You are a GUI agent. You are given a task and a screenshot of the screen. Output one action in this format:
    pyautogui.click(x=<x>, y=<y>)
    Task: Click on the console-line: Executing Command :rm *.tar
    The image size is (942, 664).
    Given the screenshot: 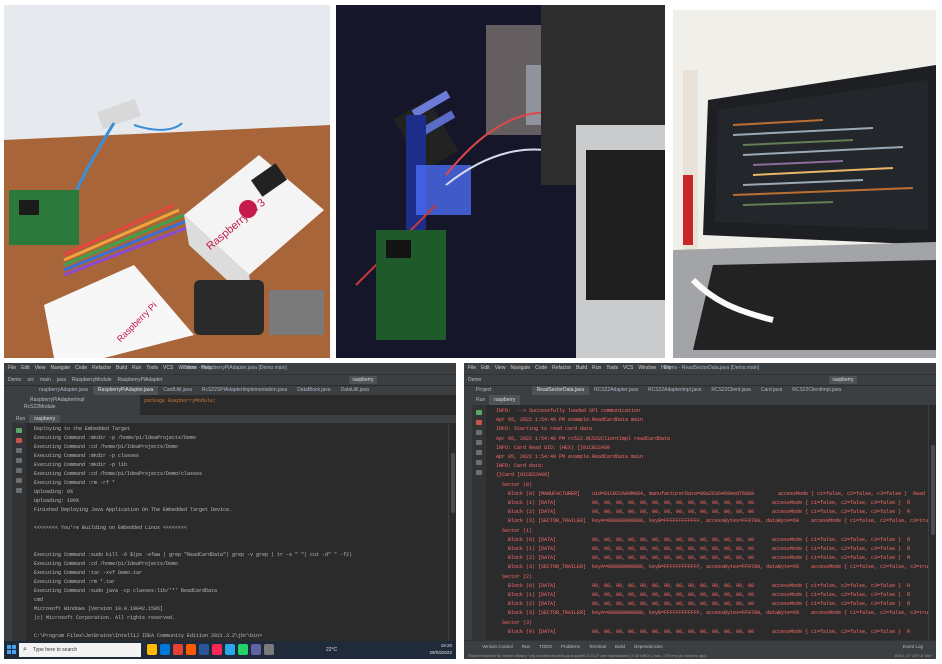 What is the action you would take?
    pyautogui.click(x=75, y=582)
    